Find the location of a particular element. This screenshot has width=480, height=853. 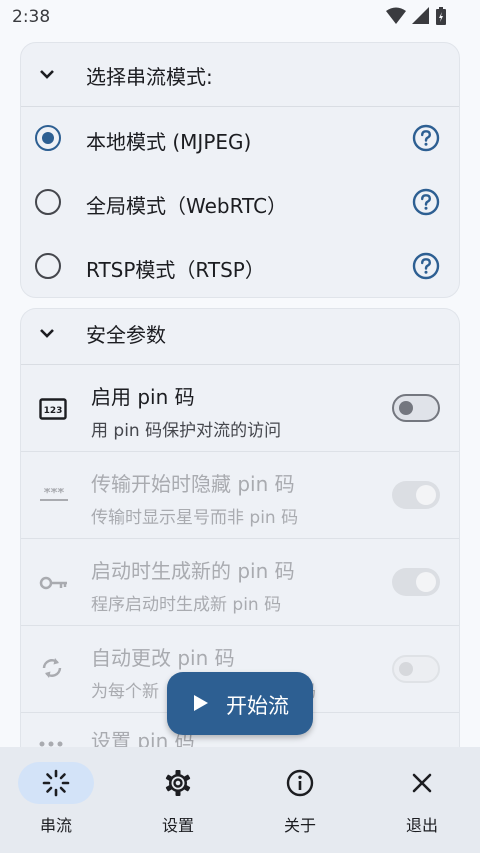

stream-mode-title: 选择串流模式: is located at coordinates (149, 77).